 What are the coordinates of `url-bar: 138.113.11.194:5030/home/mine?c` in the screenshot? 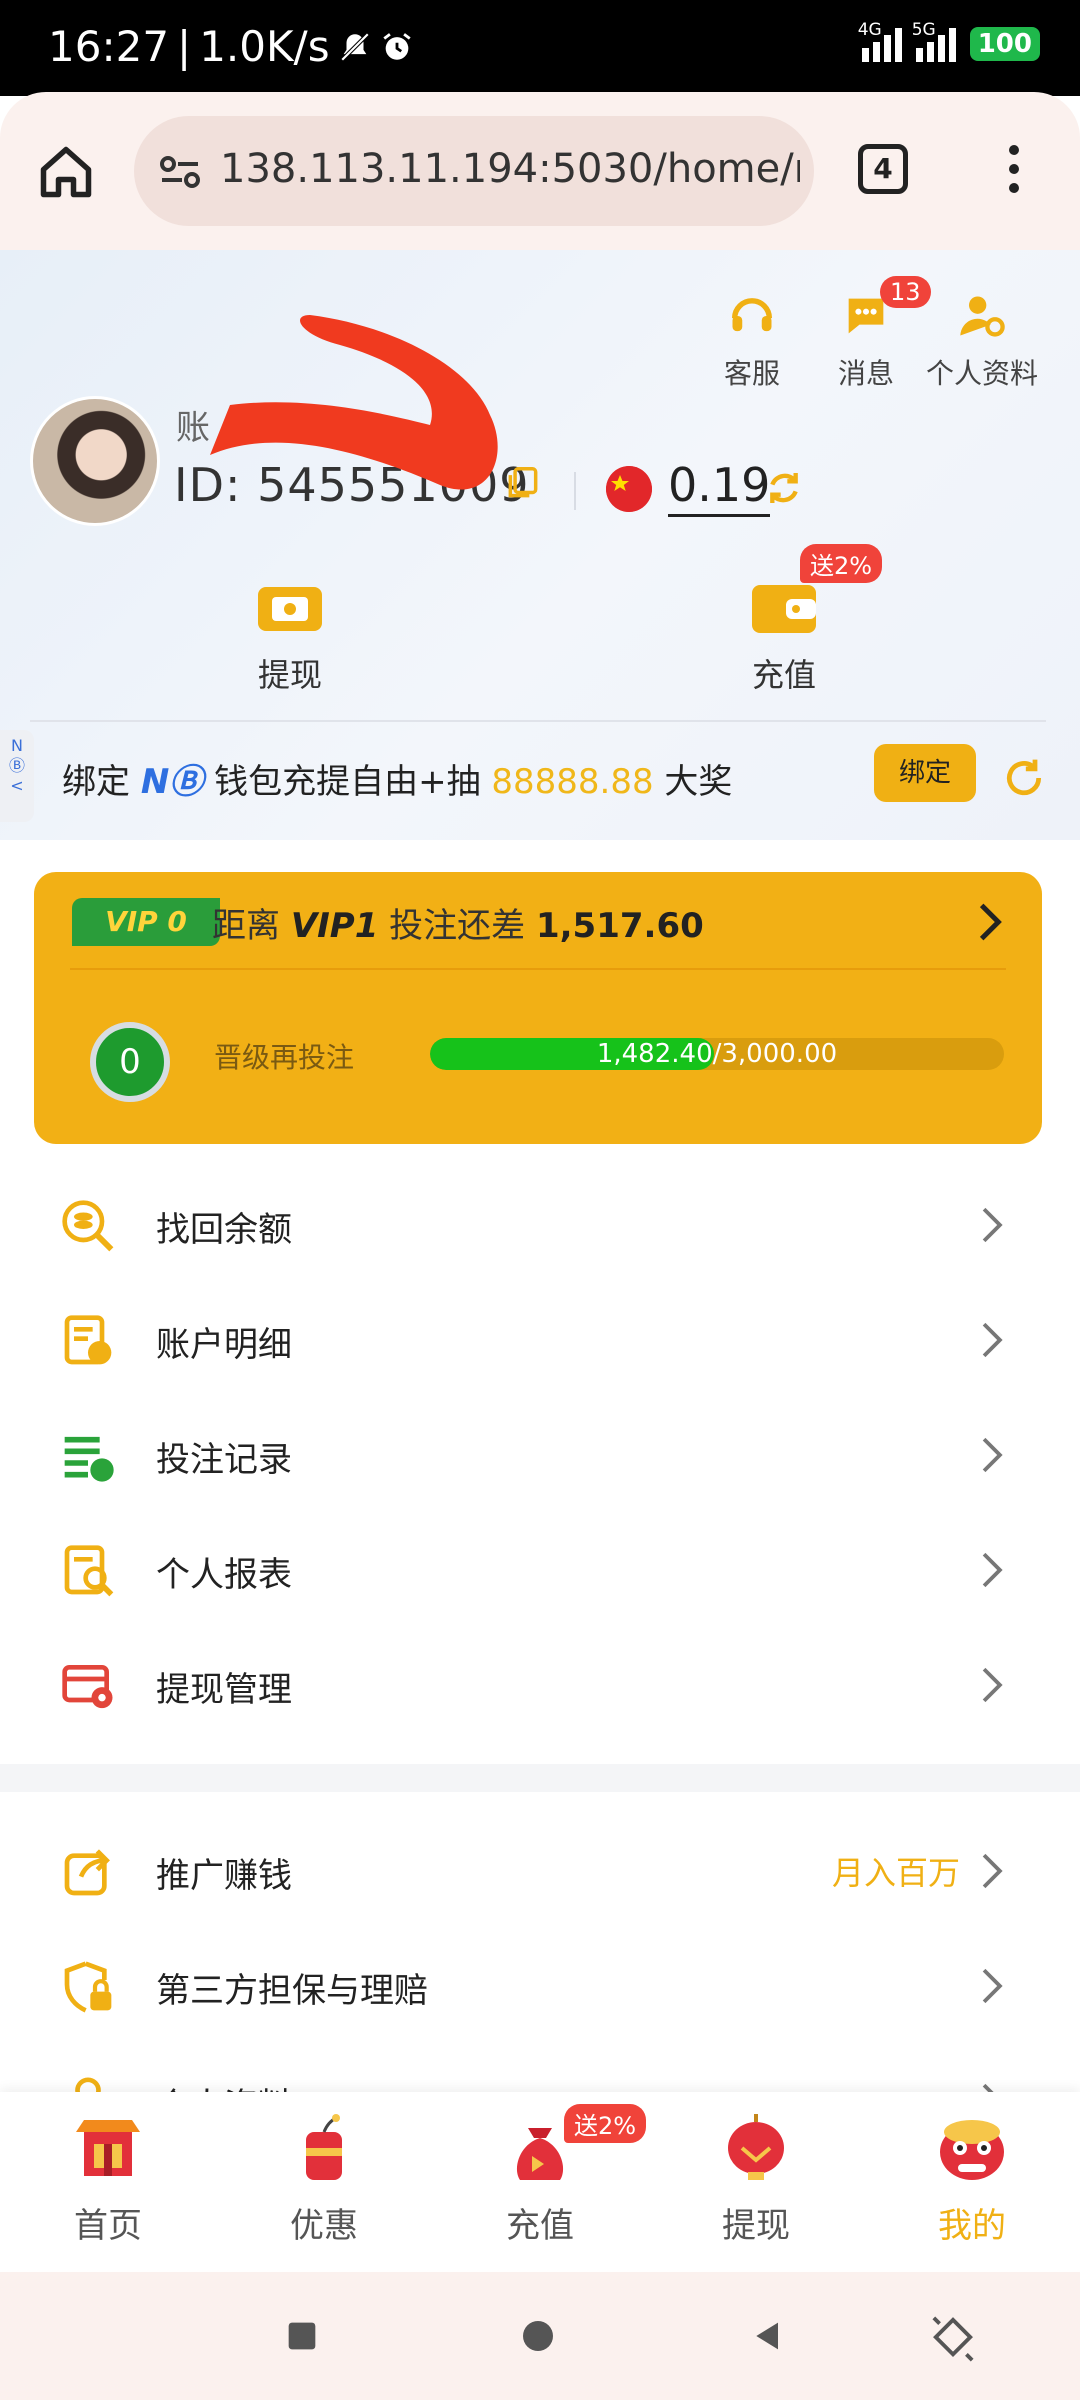 It's located at (474, 171).